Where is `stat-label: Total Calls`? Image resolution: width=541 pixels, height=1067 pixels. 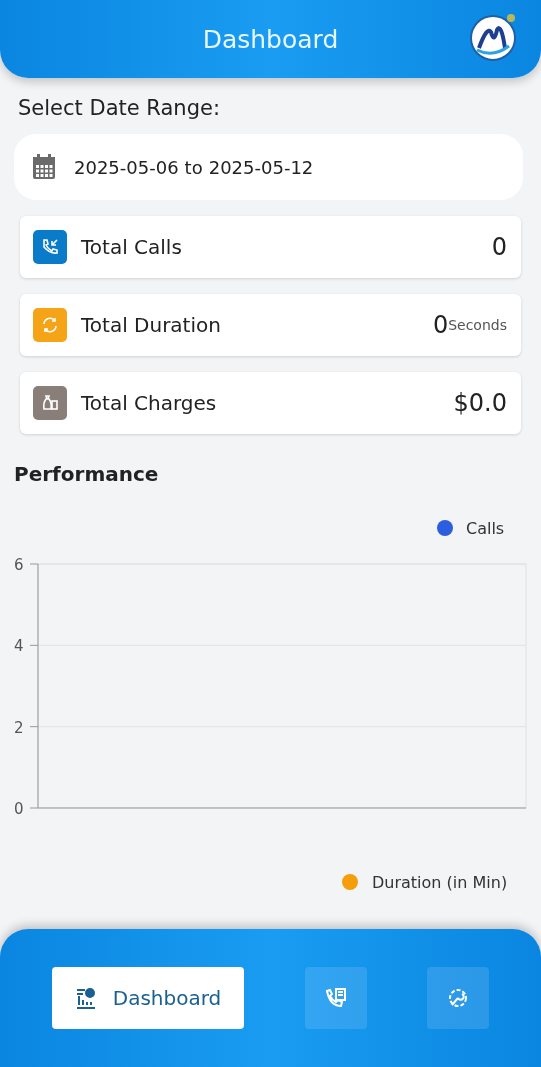
stat-label: Total Calls is located at coordinates (132, 247).